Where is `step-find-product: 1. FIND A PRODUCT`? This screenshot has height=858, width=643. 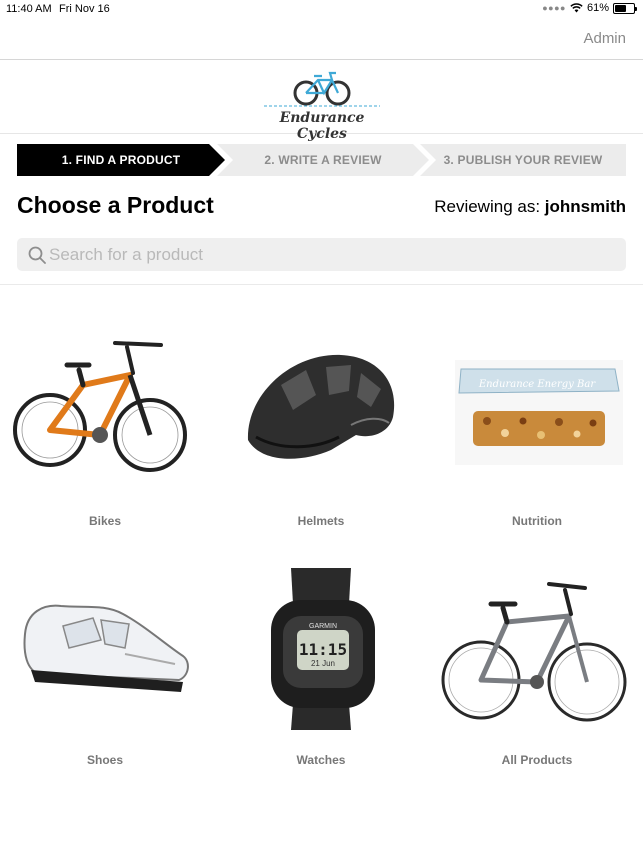
step-find-product: 1. FIND A PRODUCT is located at coordinates (121, 160).